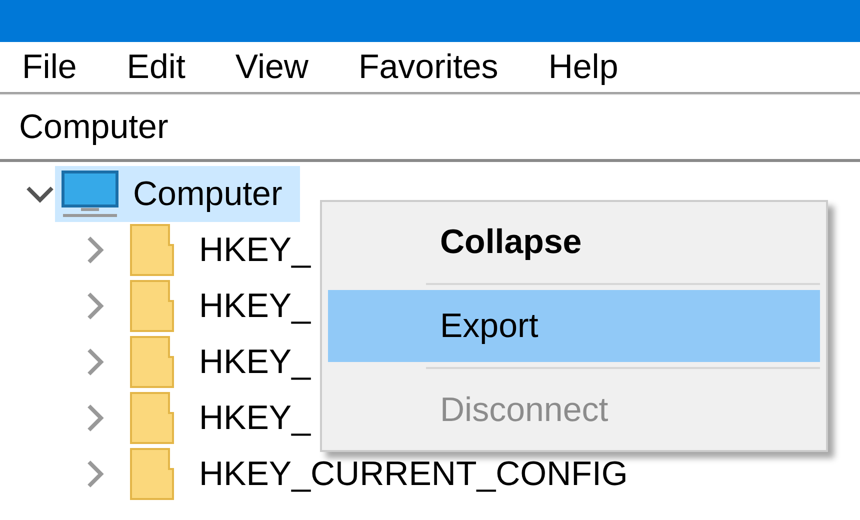 The height and width of the screenshot is (520, 860). Describe the element at coordinates (40, 194) in the screenshot. I see `chevron-icon` at that location.